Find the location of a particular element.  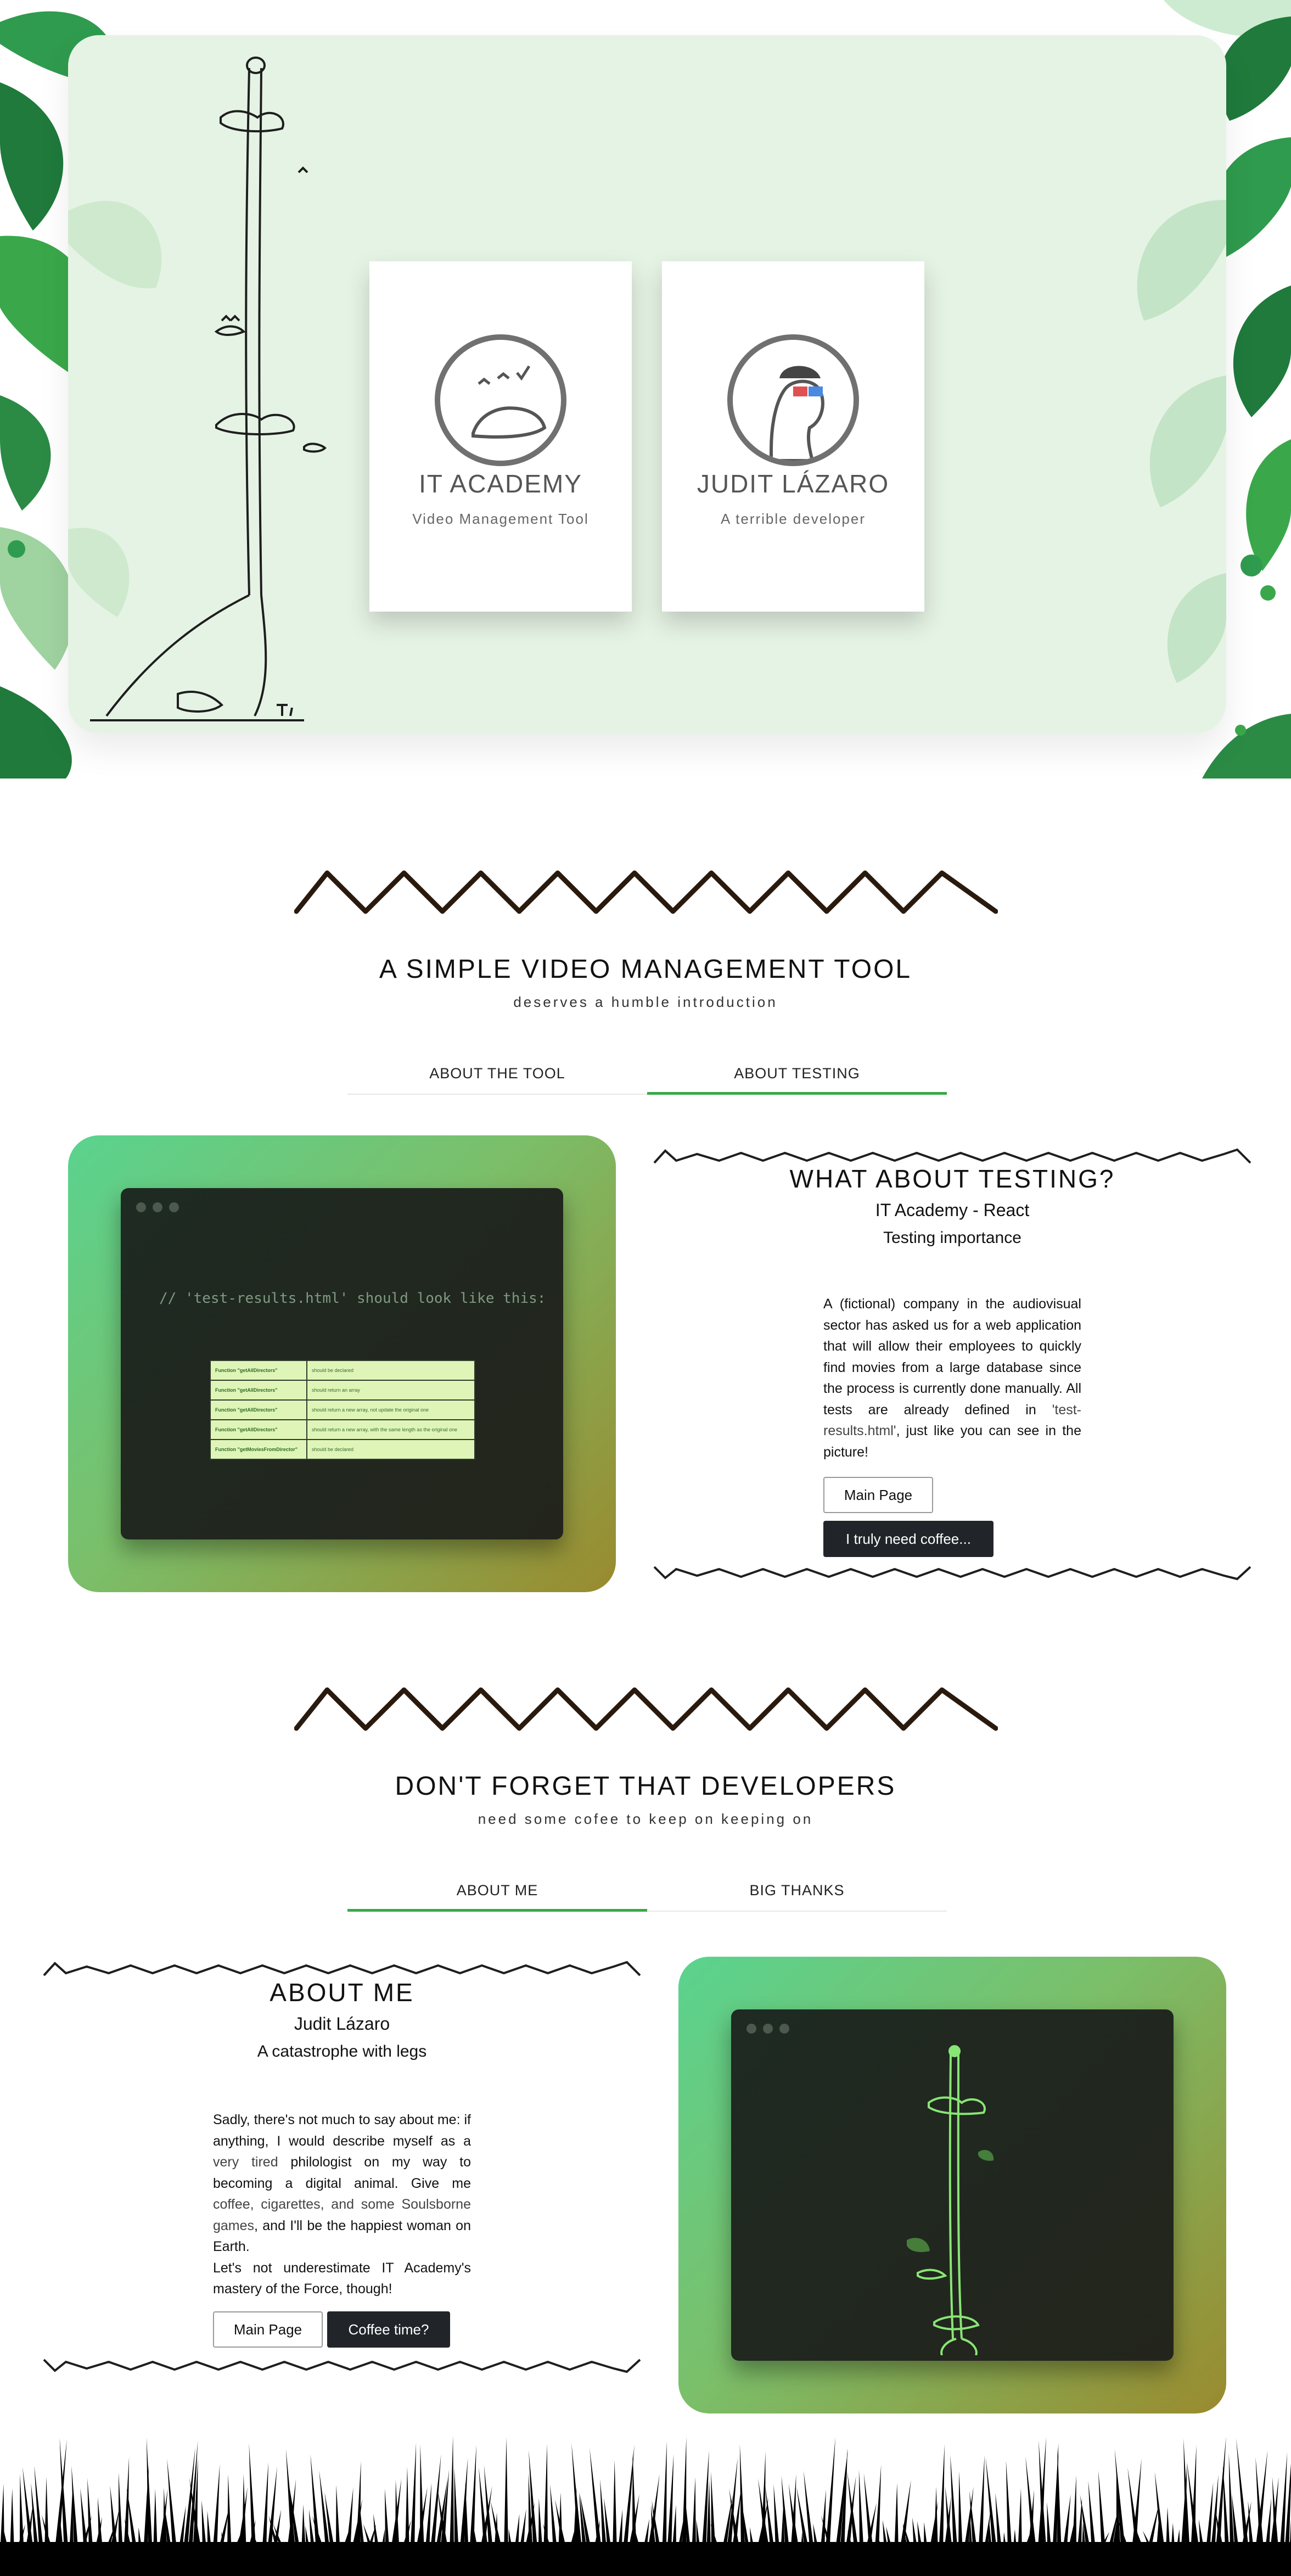

section-subtitle: need some cofee to keep on keeping on is located at coordinates (645, 1819).